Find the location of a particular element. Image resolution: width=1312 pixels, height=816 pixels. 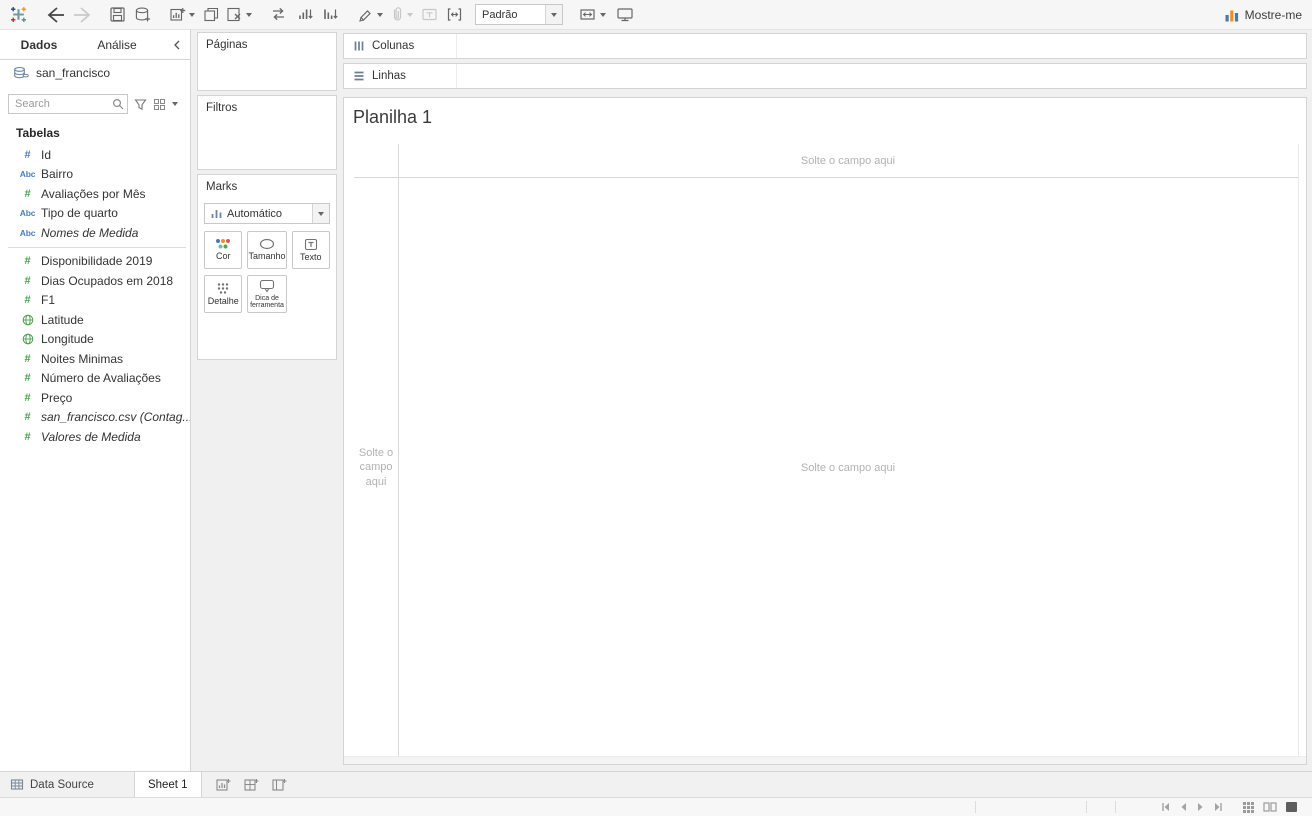

new-story-button is located at coordinates (280, 784).